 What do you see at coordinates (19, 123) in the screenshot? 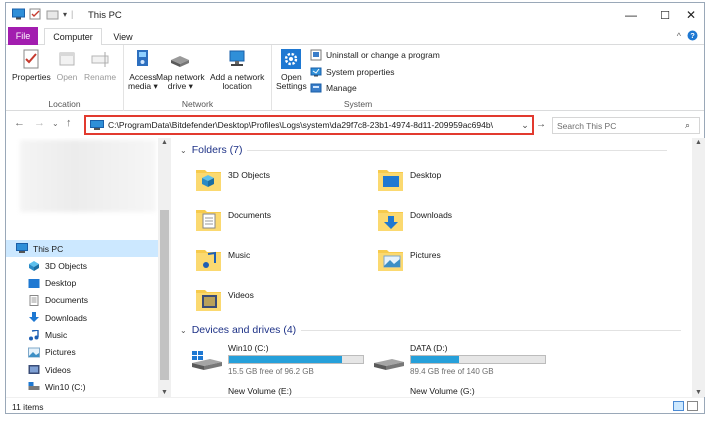
I see `back-arrow-icon: ←` at bounding box center [19, 123].